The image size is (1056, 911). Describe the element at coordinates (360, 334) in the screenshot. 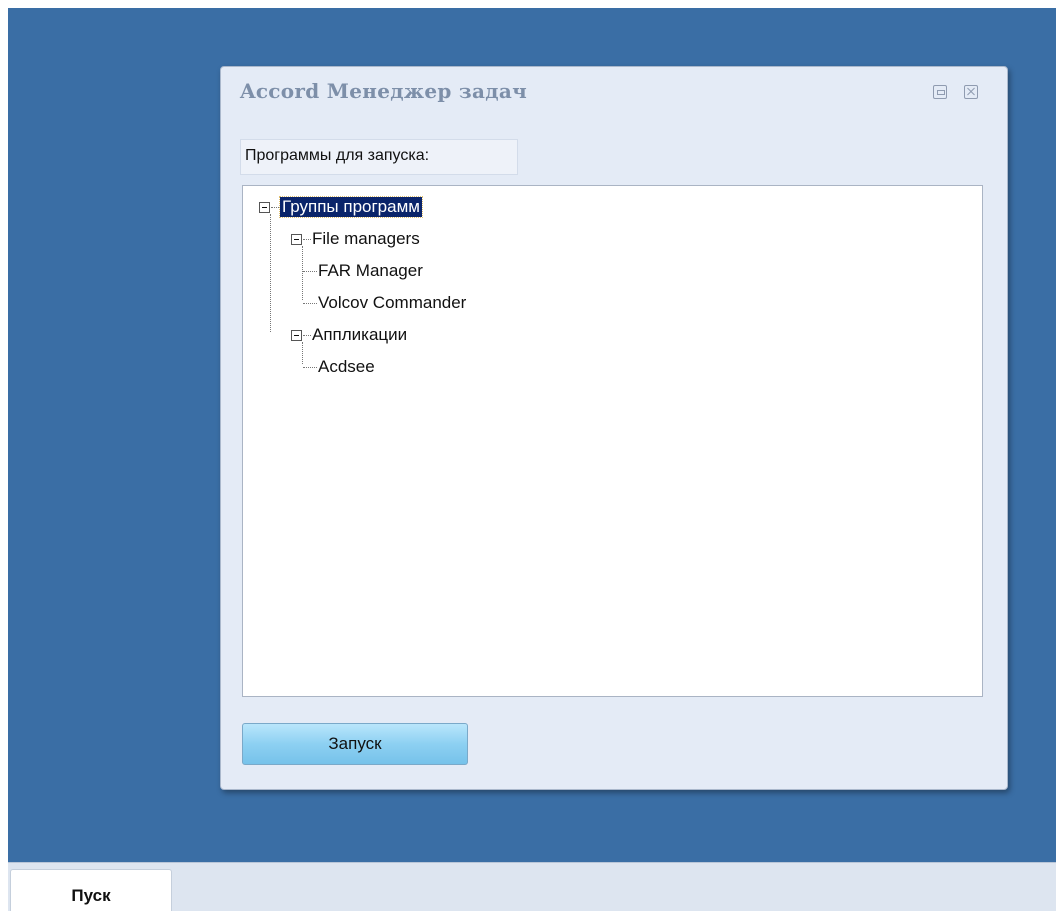

I see `tree-node-label: Аппликации` at that location.